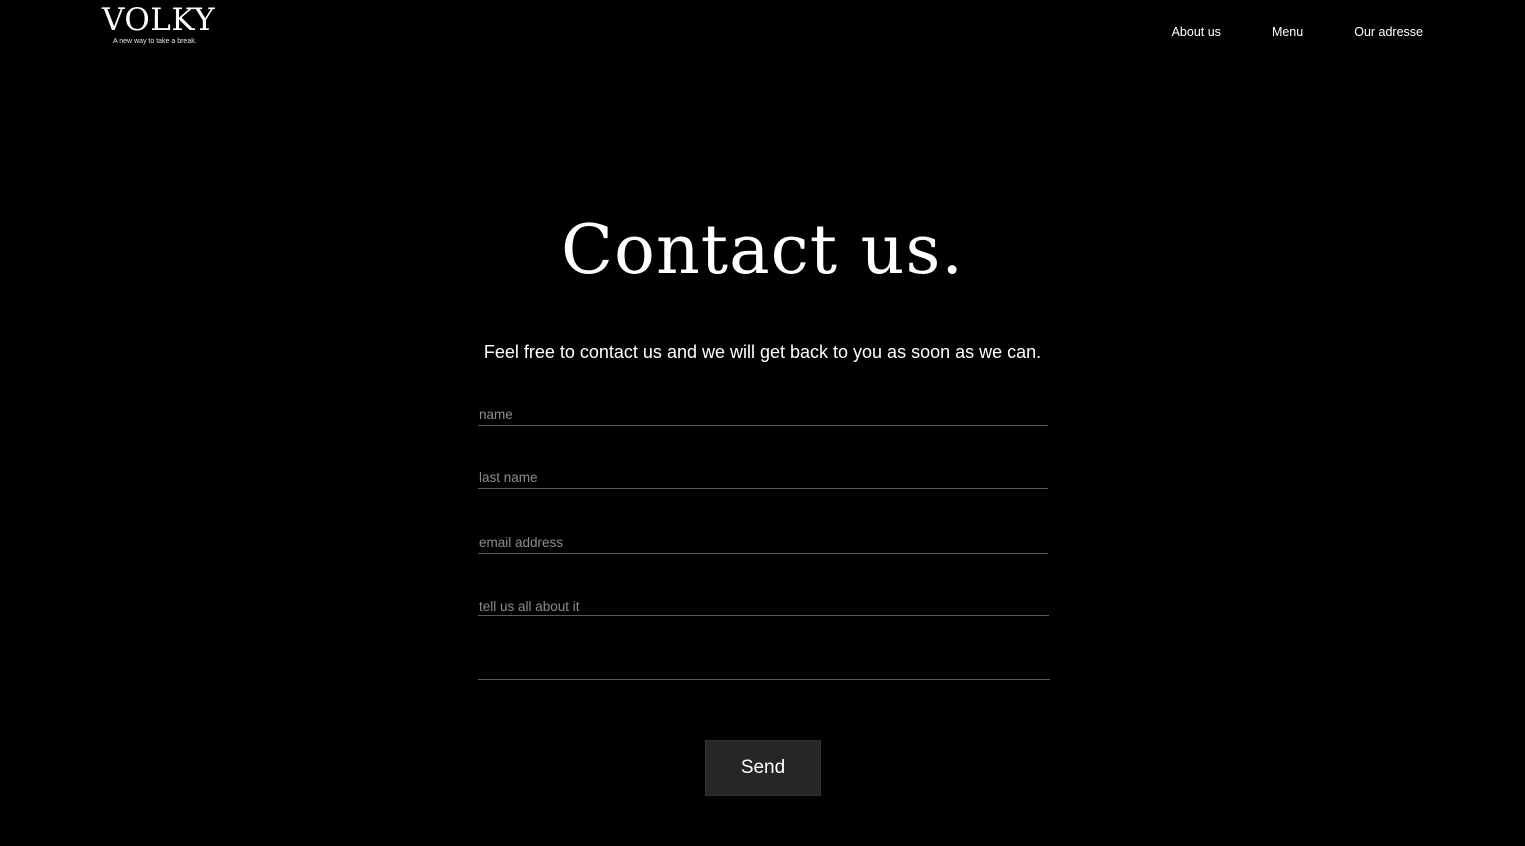  Describe the element at coordinates (763, 415) in the screenshot. I see `name-input` at that location.